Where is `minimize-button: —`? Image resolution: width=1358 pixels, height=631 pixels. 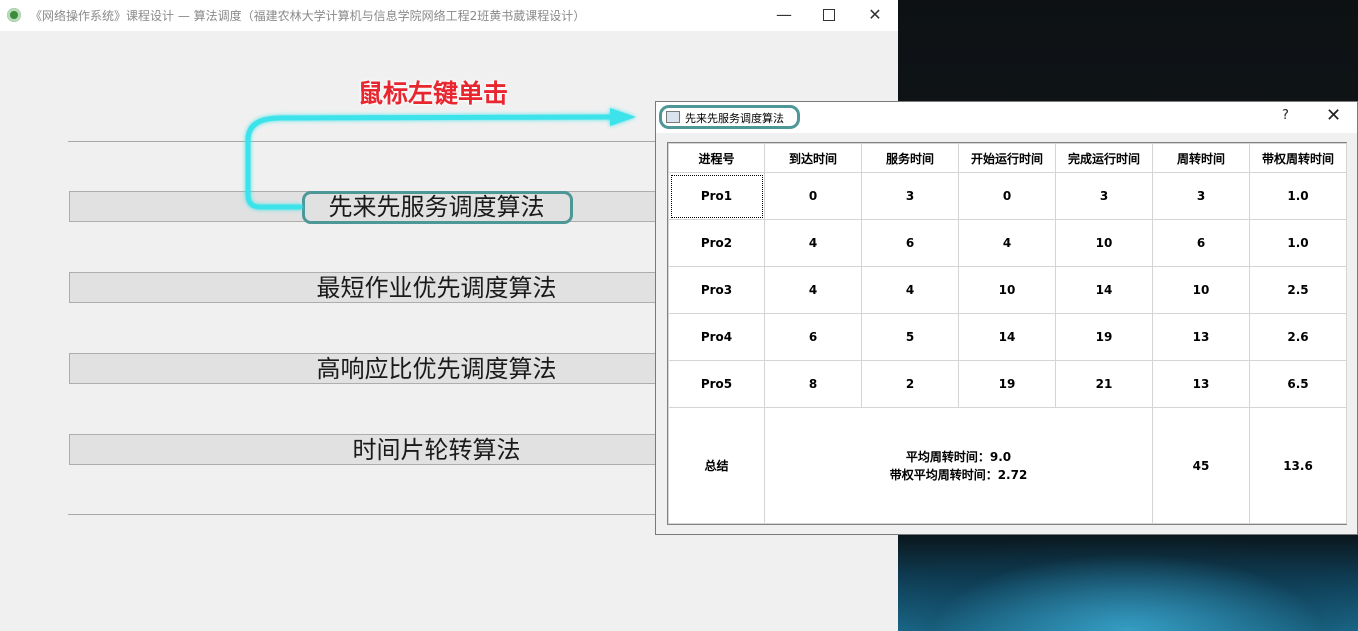
minimize-button: — is located at coordinates (784, 15).